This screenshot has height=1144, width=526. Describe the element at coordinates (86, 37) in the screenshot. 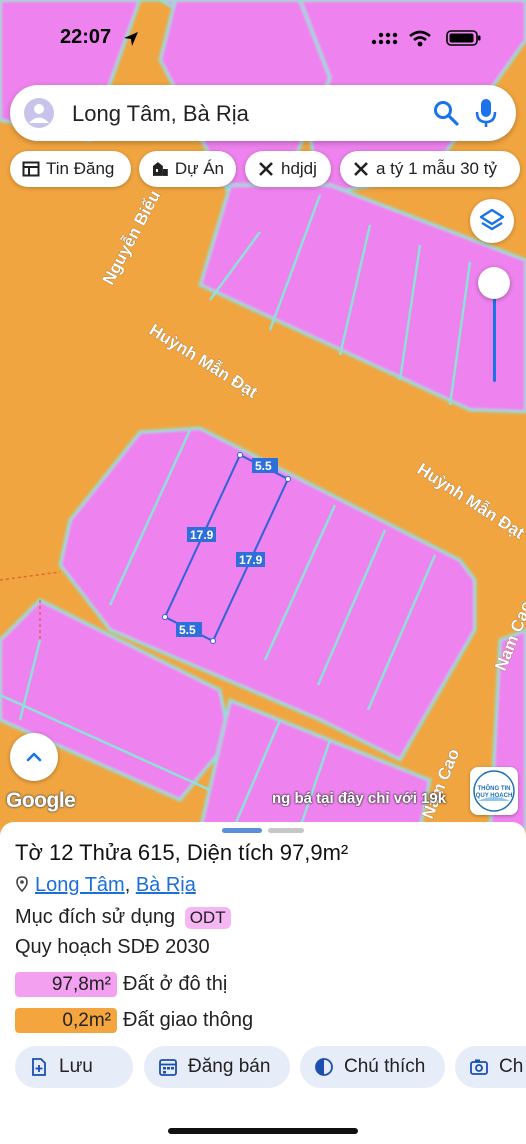

I see `status-time: 22:07` at that location.